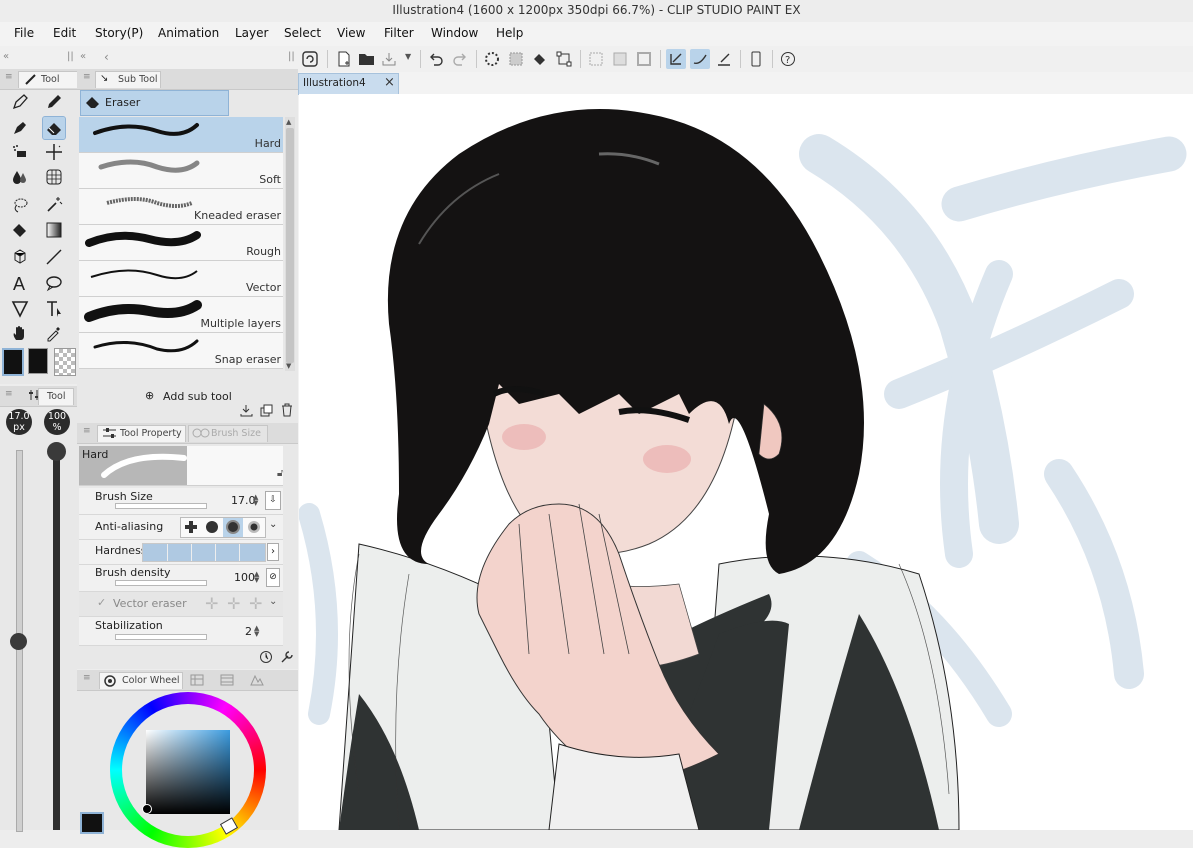 This screenshot has width=1193, height=848. I want to click on scroll-down-icon: ▼, so click(288, 366).